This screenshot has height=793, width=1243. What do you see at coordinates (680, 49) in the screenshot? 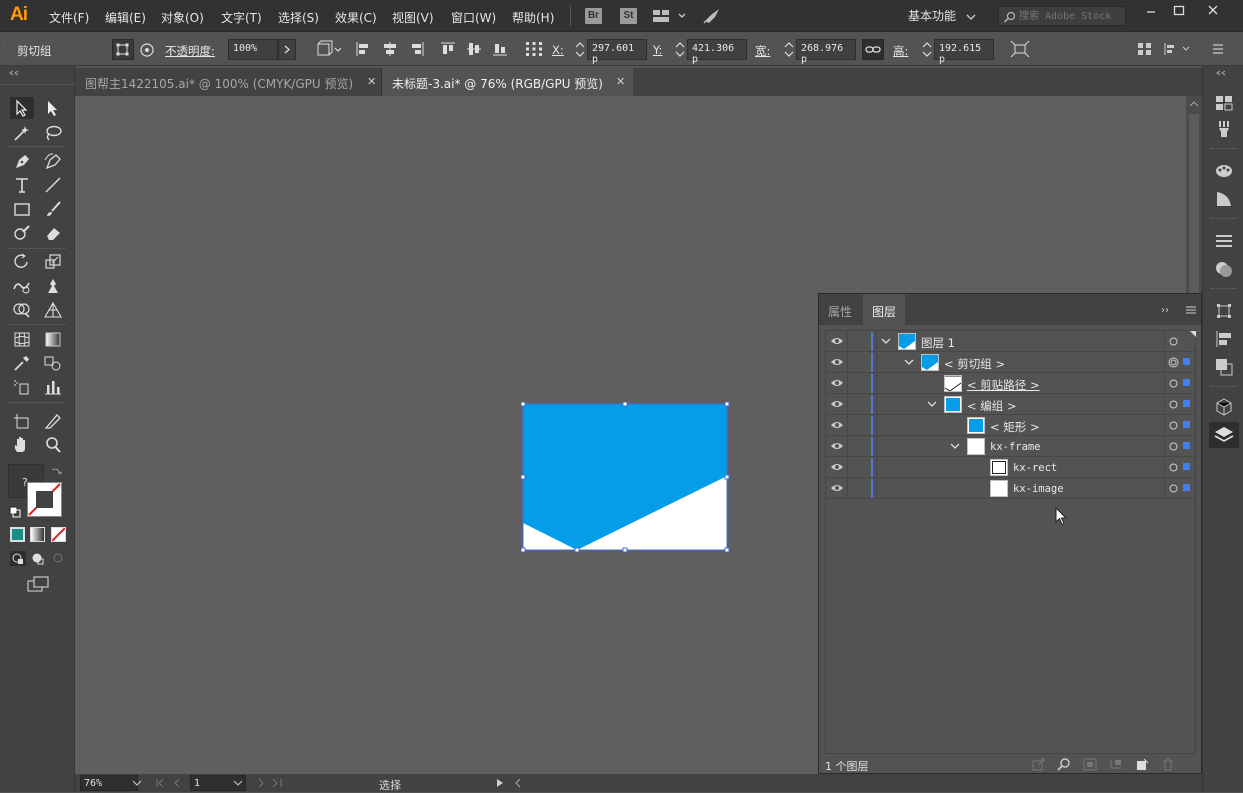
I see `y-stepper-icon` at bounding box center [680, 49].